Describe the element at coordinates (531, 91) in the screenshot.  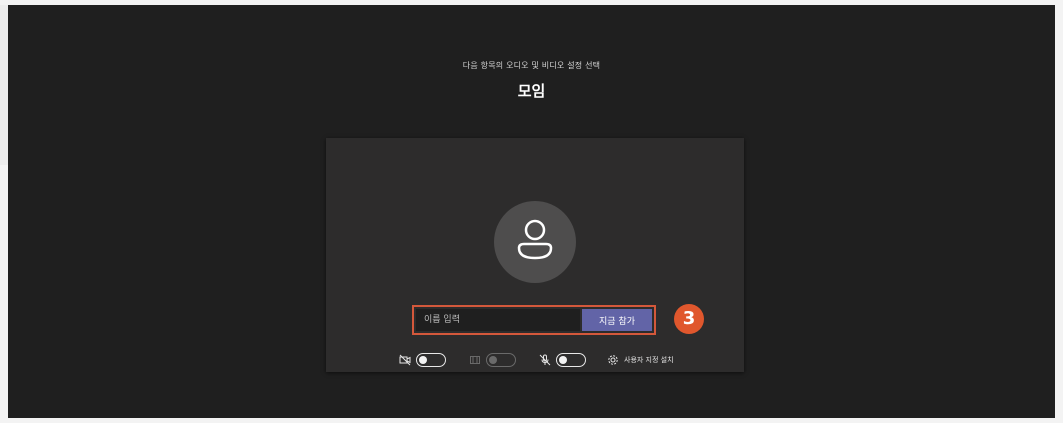
I see `meeting-title: 모임` at that location.